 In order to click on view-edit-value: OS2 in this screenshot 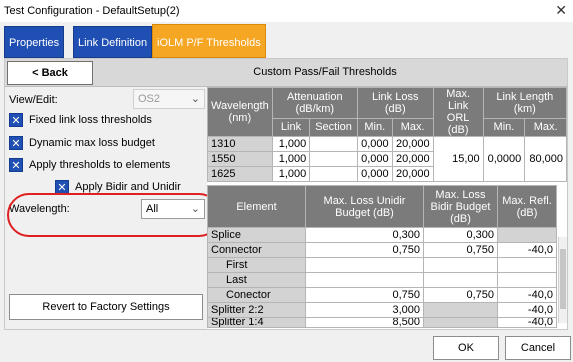, I will do `click(149, 99)`.